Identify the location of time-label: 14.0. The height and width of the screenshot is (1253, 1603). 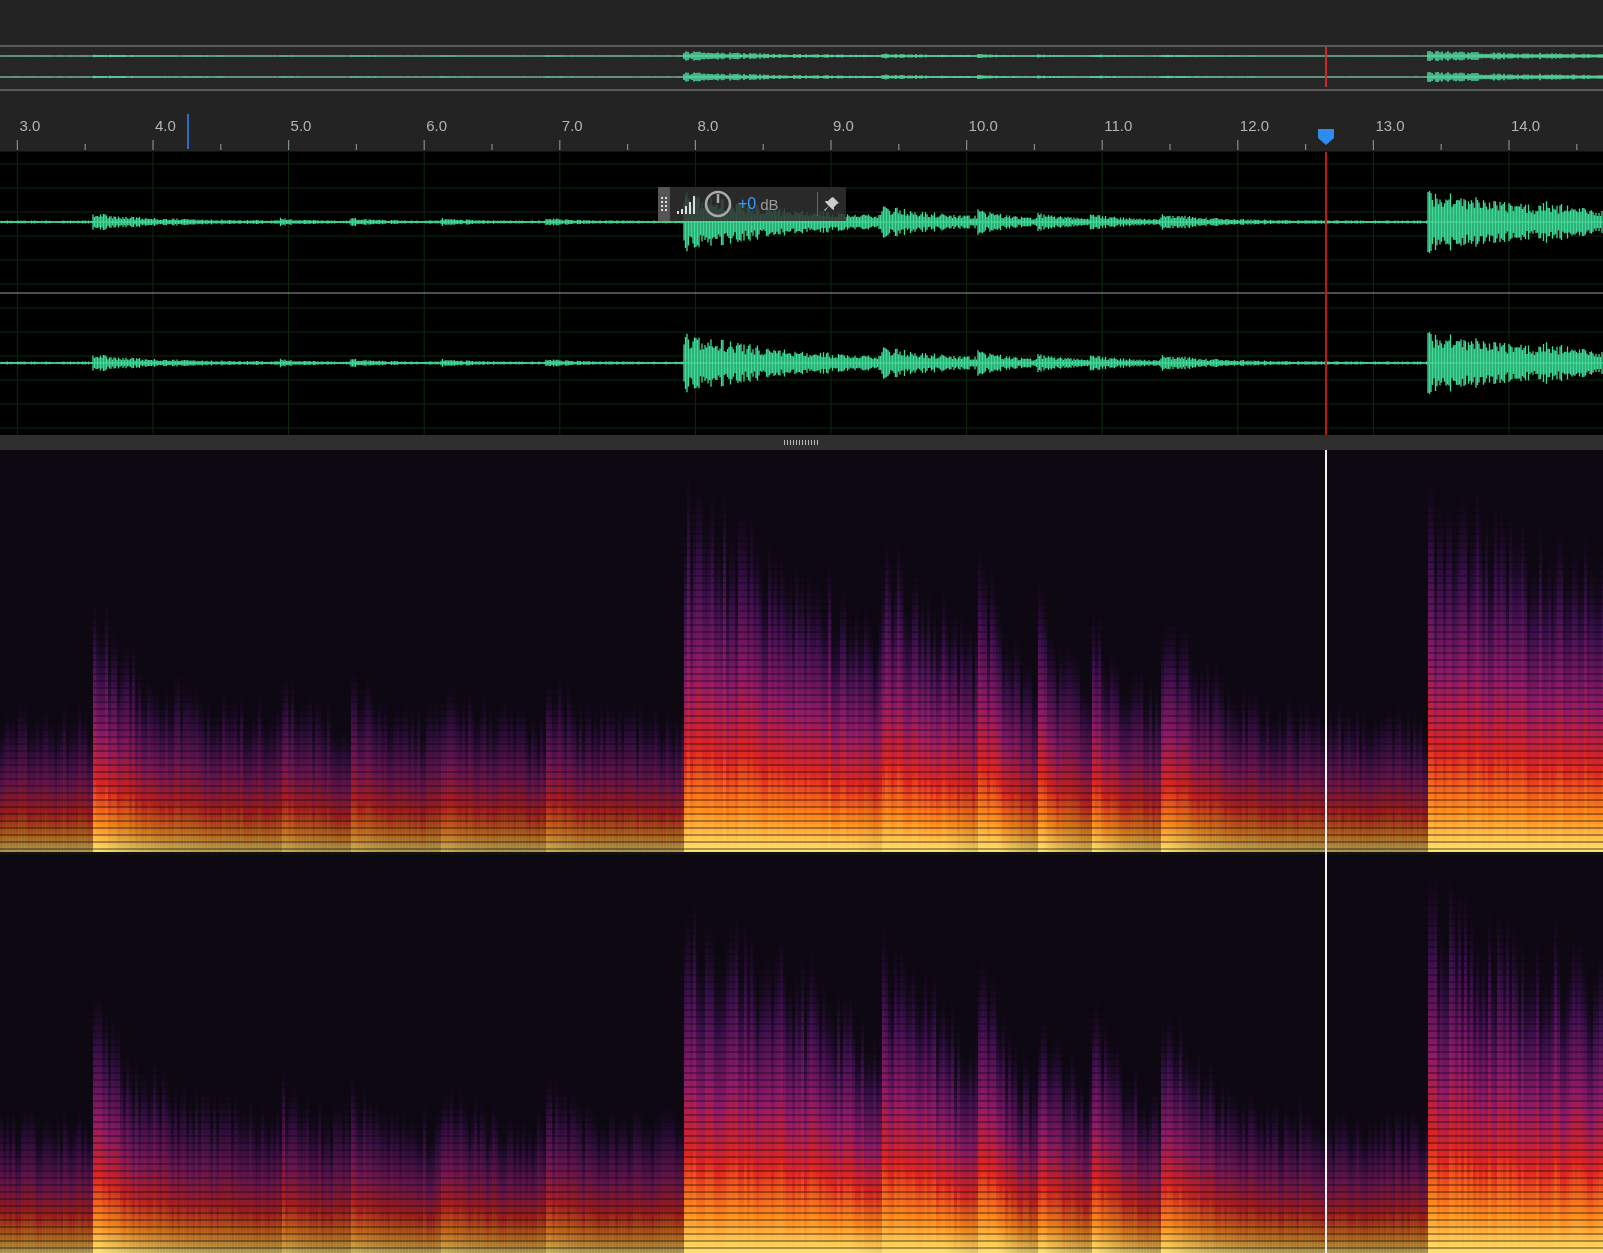
(1526, 126).